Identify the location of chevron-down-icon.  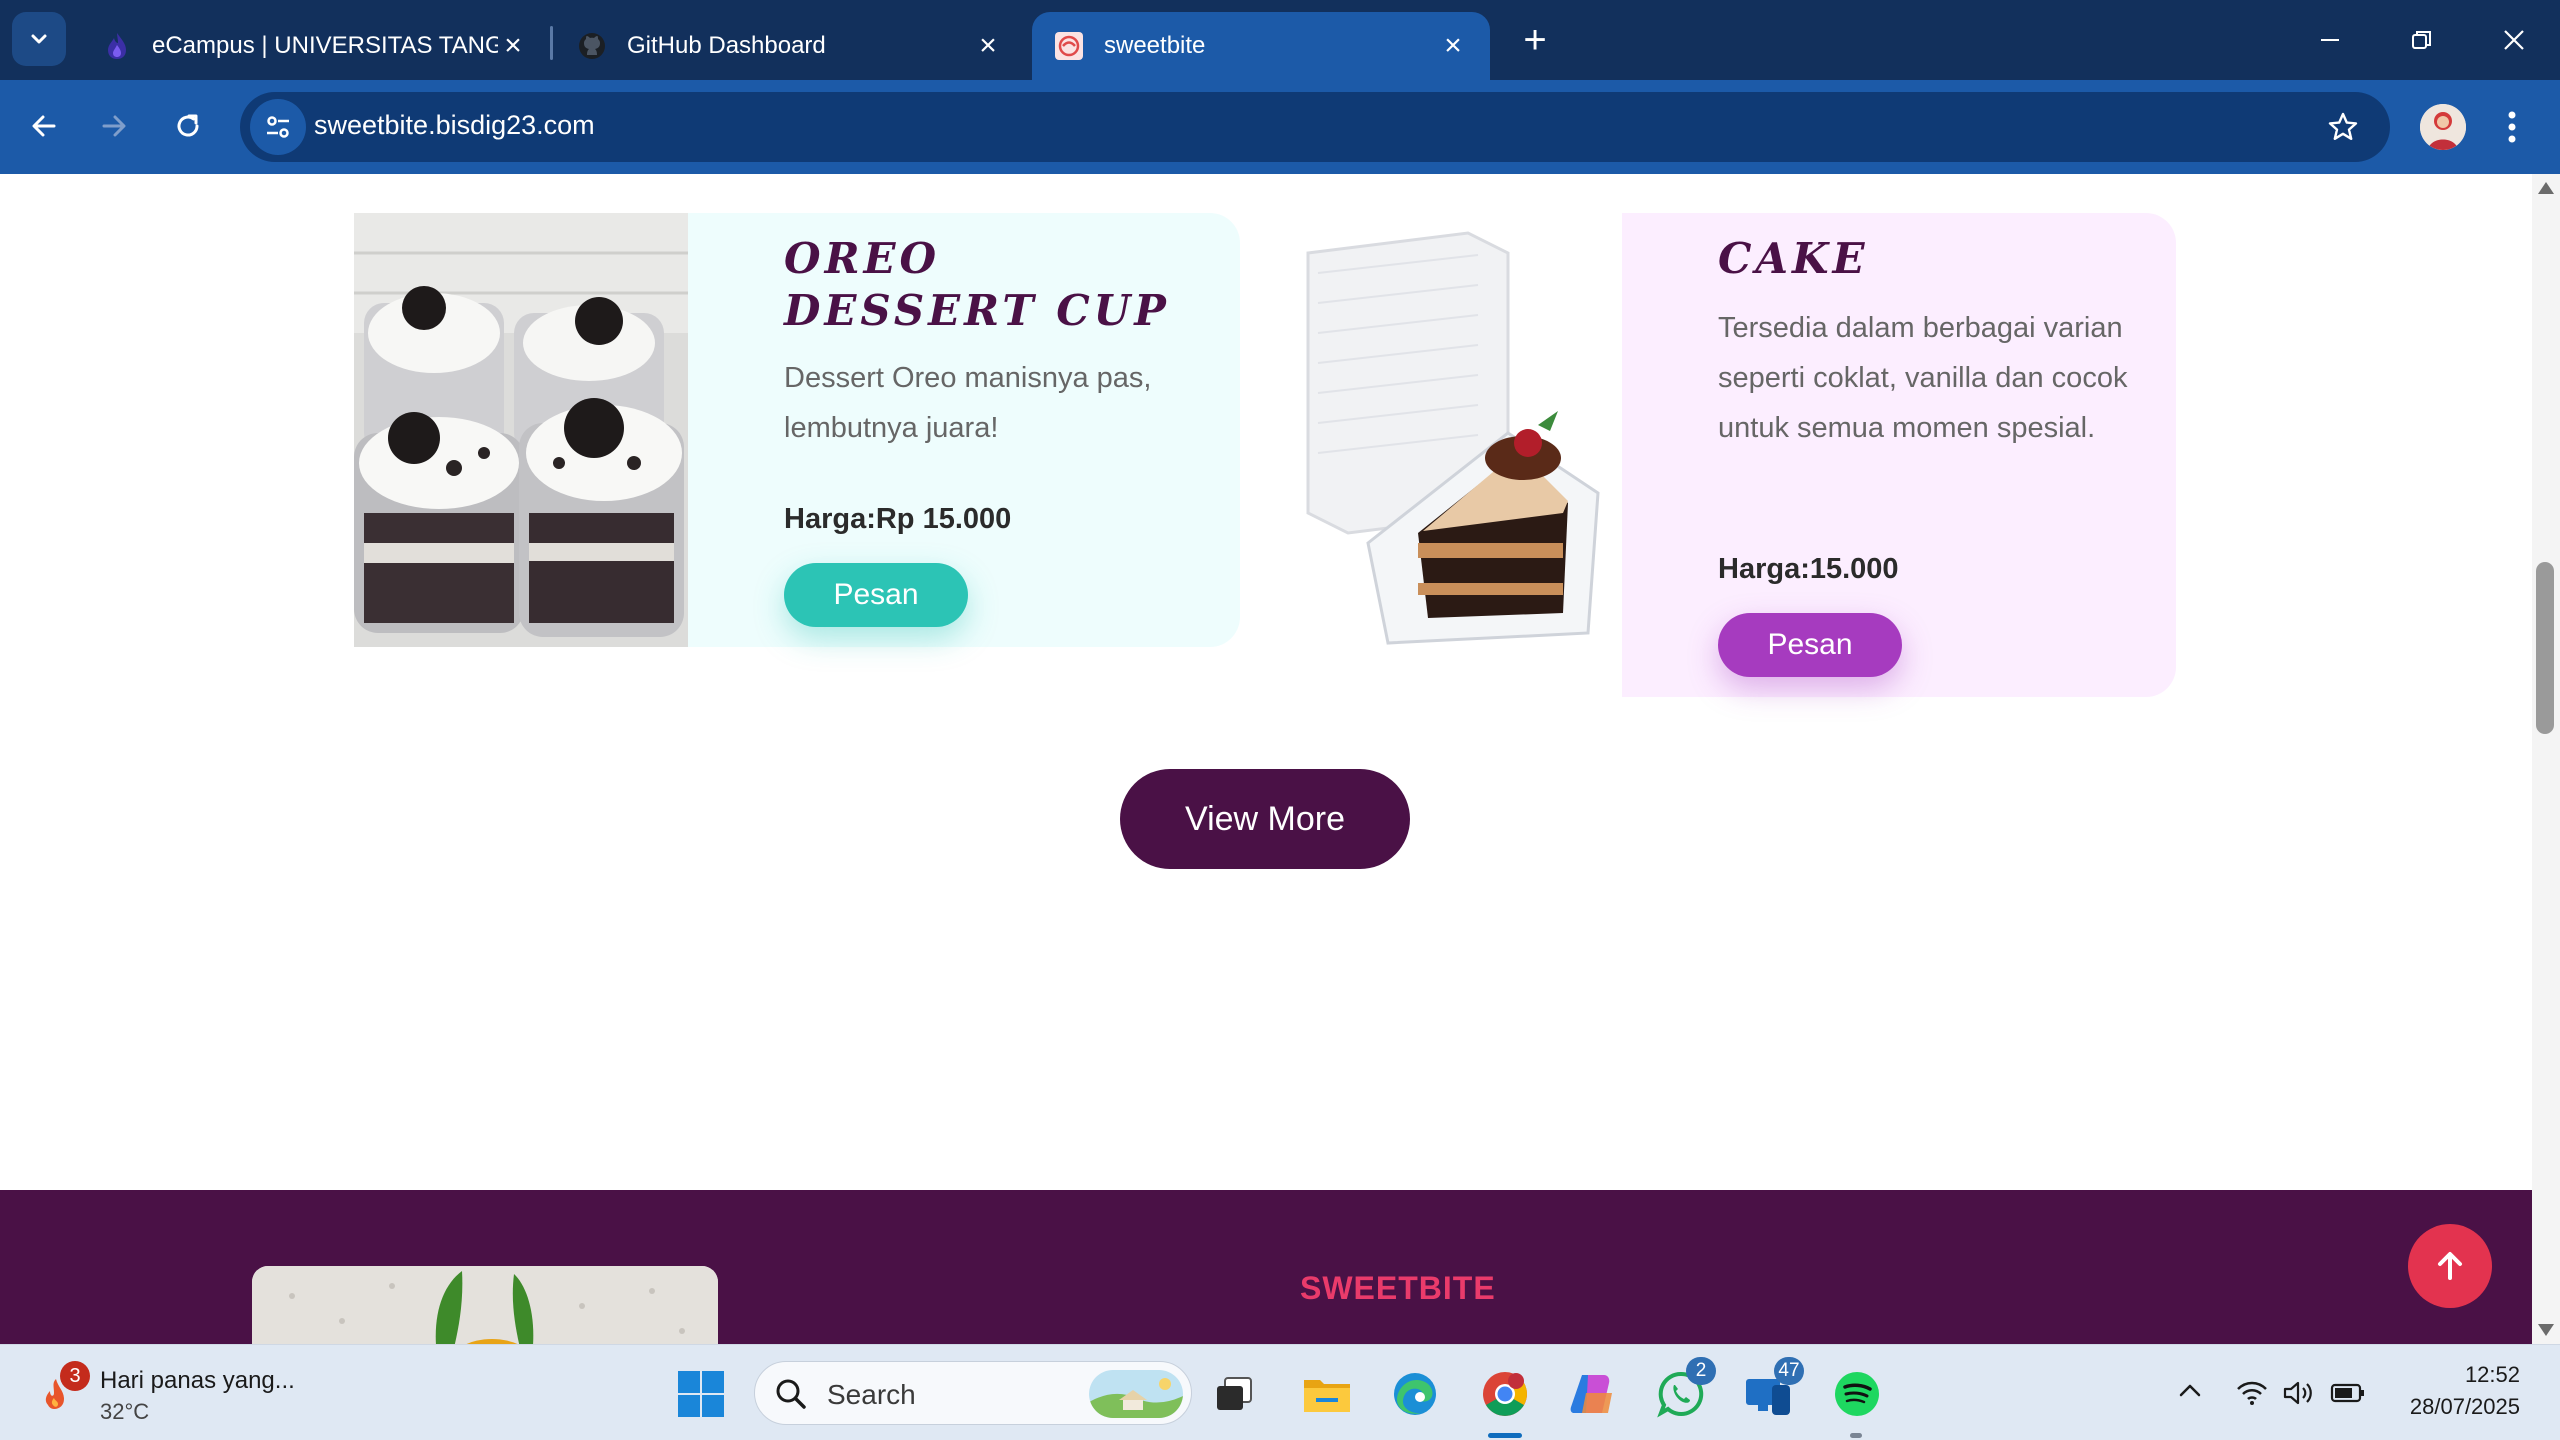
(39, 39).